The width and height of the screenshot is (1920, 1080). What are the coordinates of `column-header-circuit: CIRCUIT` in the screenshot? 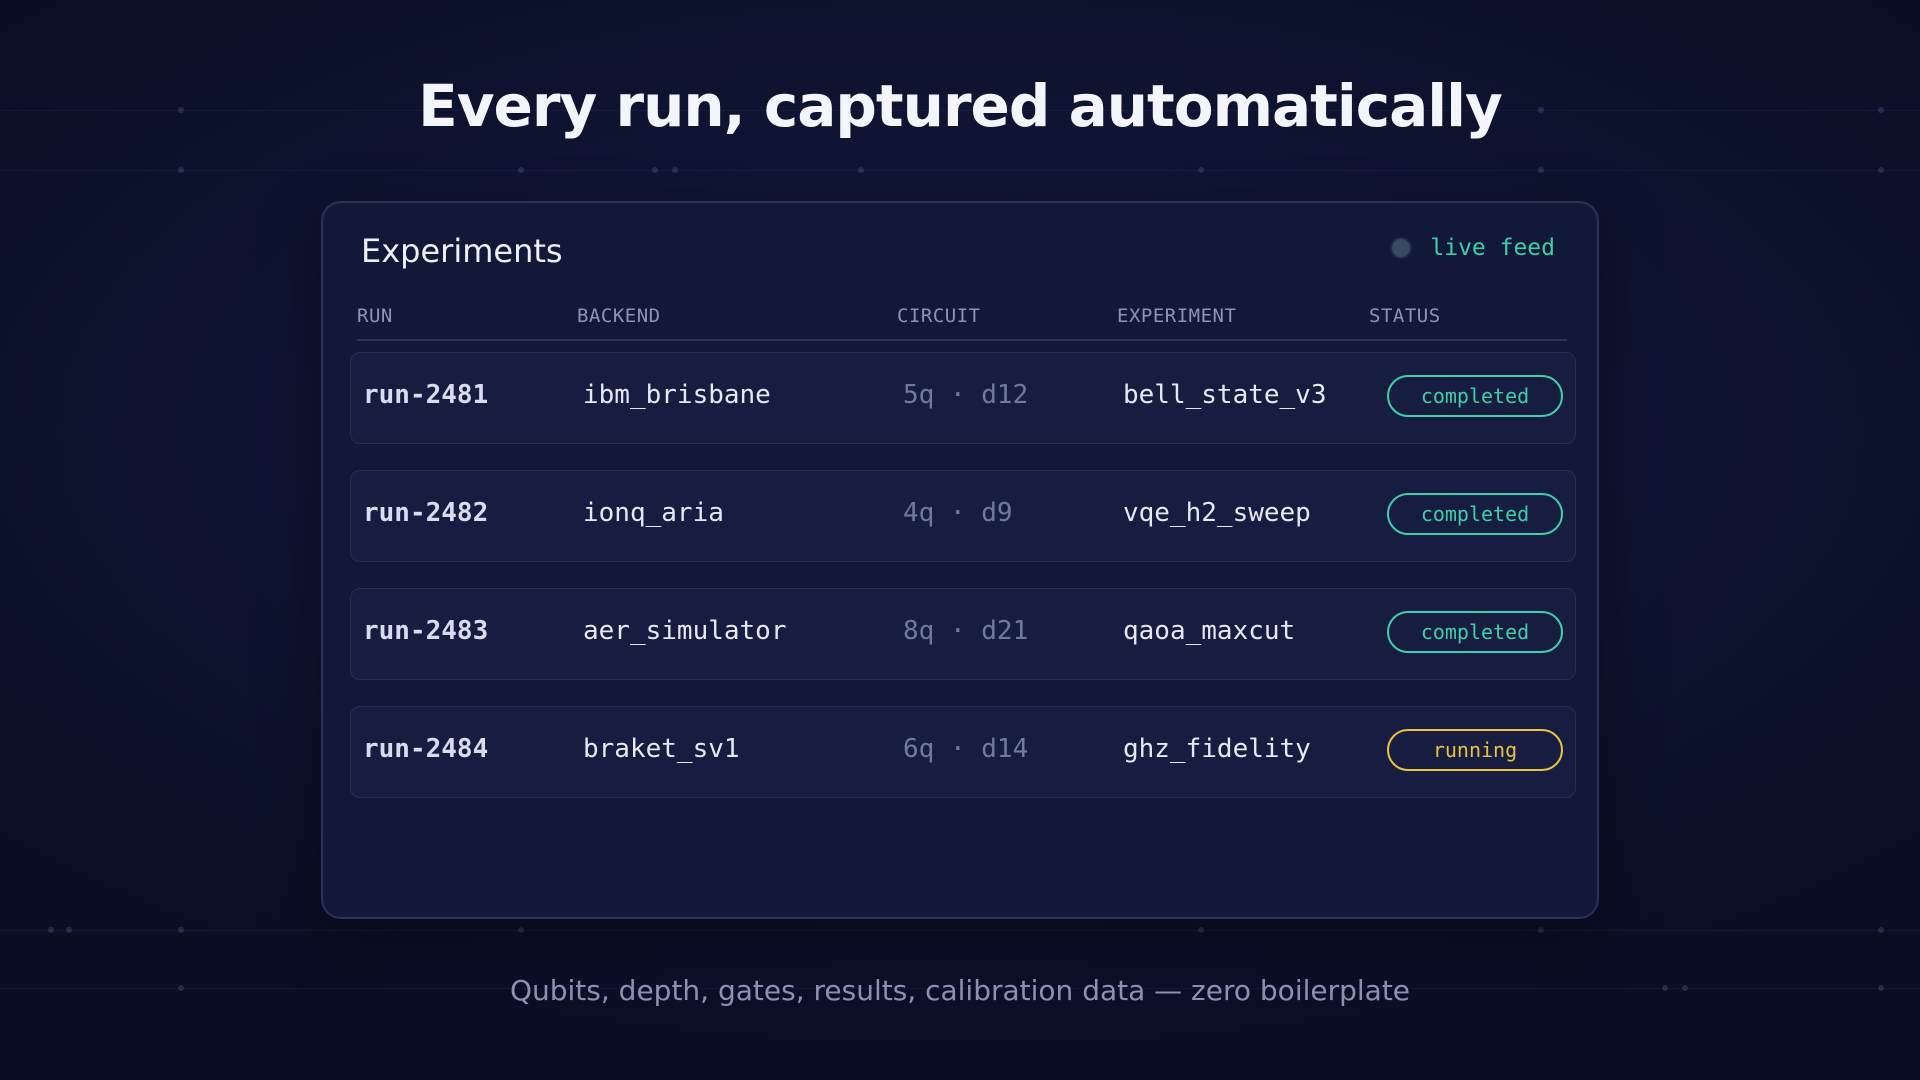 It's located at (939, 316).